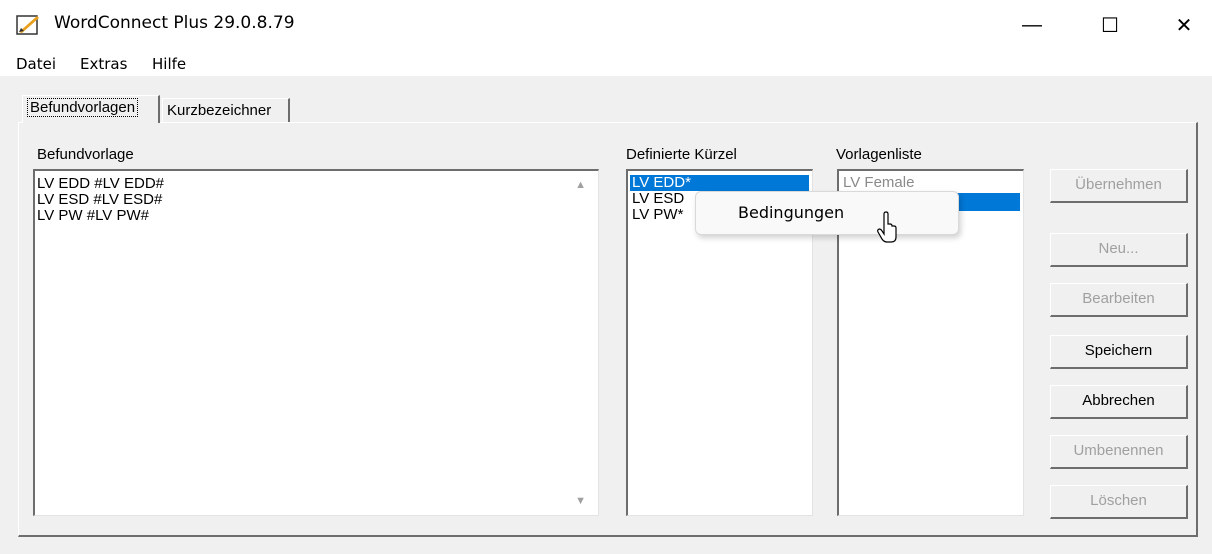 The height and width of the screenshot is (554, 1212). I want to click on text-line: LV PW #LV PW#, so click(93, 215).